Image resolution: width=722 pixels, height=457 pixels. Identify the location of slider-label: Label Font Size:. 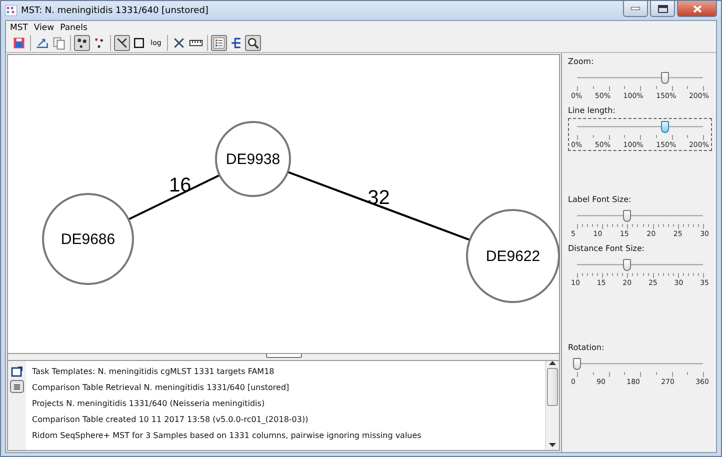
(600, 199).